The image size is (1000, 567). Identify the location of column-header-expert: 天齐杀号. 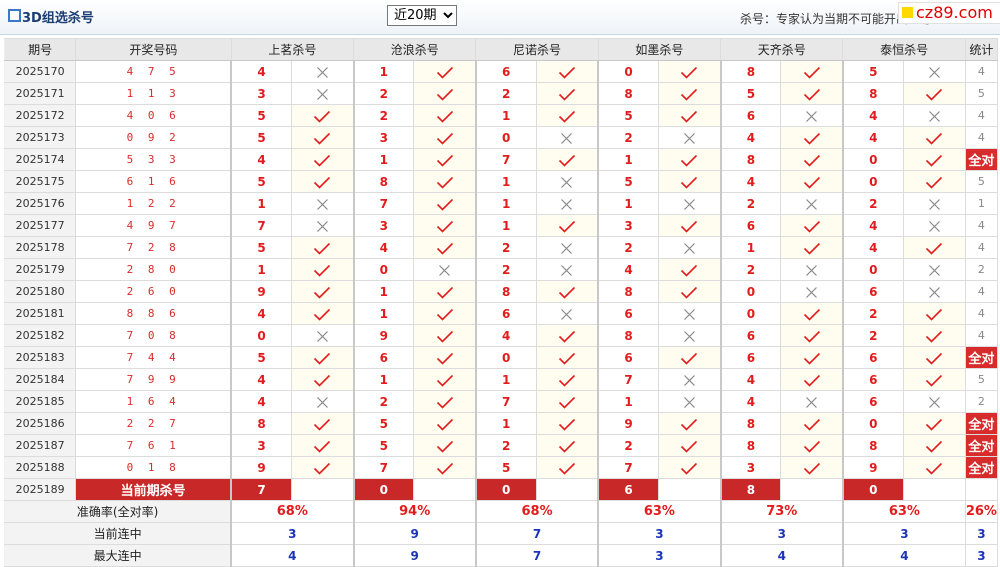
(782, 49).